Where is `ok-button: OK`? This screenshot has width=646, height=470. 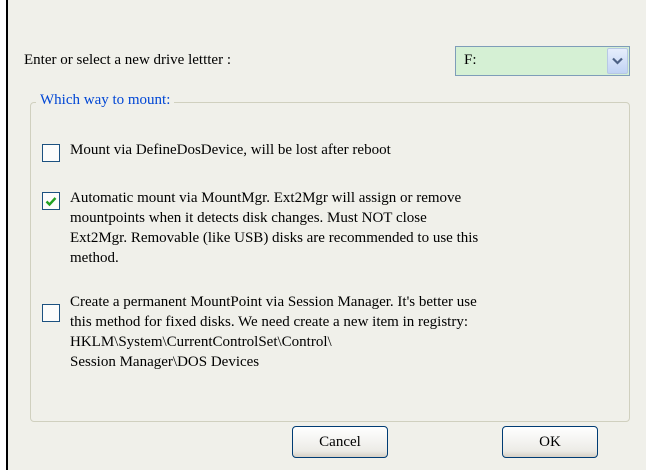 ok-button: OK is located at coordinates (550, 442).